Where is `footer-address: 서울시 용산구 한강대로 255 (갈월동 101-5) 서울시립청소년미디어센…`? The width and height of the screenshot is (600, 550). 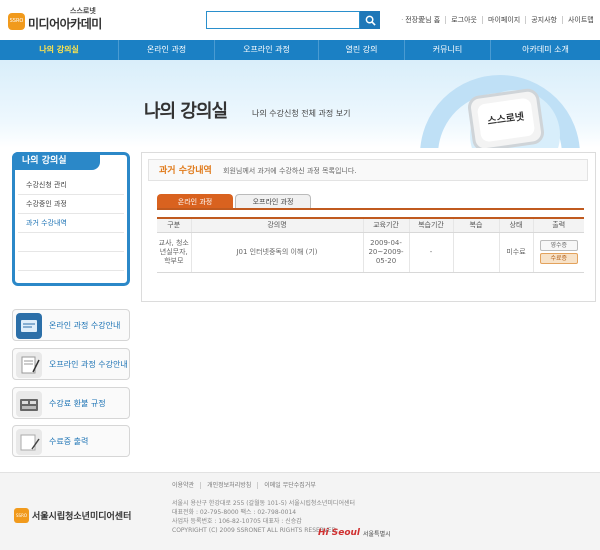
footer-address: 서울시 용산구 한강대로 255 (갈월동 101-5) 서울시립청소년미디어센… is located at coordinates (264, 503).